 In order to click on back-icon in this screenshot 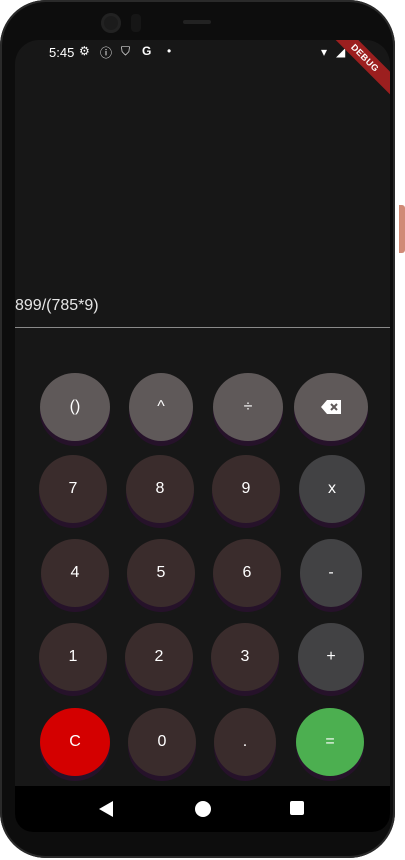, I will do `click(106, 809)`.